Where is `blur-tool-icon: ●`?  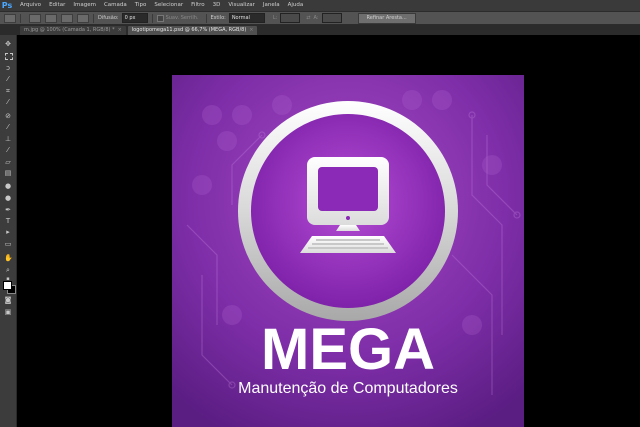 blur-tool-icon: ● is located at coordinates (8, 186).